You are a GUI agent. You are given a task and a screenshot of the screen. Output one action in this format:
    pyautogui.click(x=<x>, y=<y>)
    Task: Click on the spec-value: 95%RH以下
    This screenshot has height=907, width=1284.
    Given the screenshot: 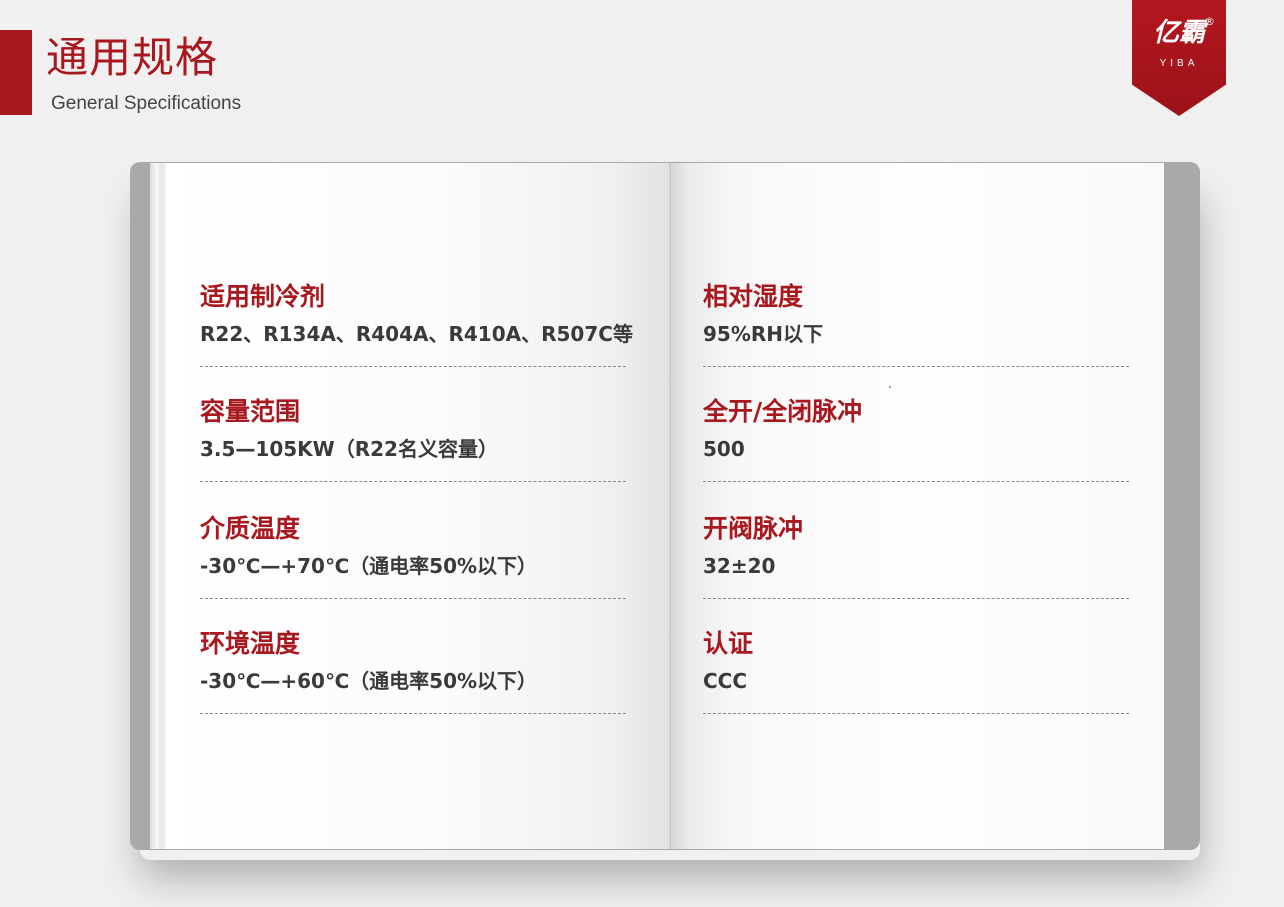 What is the action you would take?
    pyautogui.click(x=763, y=334)
    